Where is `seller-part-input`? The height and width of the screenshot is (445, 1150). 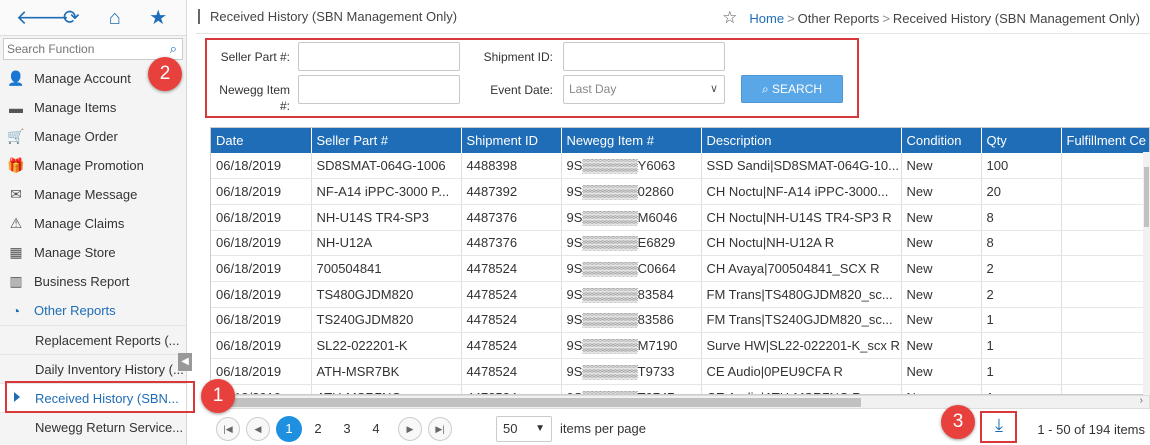
seller-part-input is located at coordinates (379, 56).